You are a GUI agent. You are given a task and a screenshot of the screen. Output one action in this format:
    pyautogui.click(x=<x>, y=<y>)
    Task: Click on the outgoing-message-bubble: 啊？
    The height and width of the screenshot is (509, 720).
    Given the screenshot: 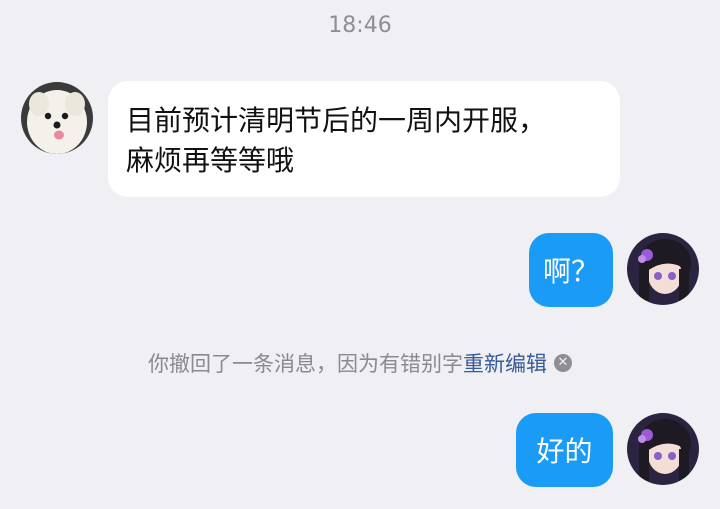 What is the action you would take?
    pyautogui.click(x=571, y=270)
    